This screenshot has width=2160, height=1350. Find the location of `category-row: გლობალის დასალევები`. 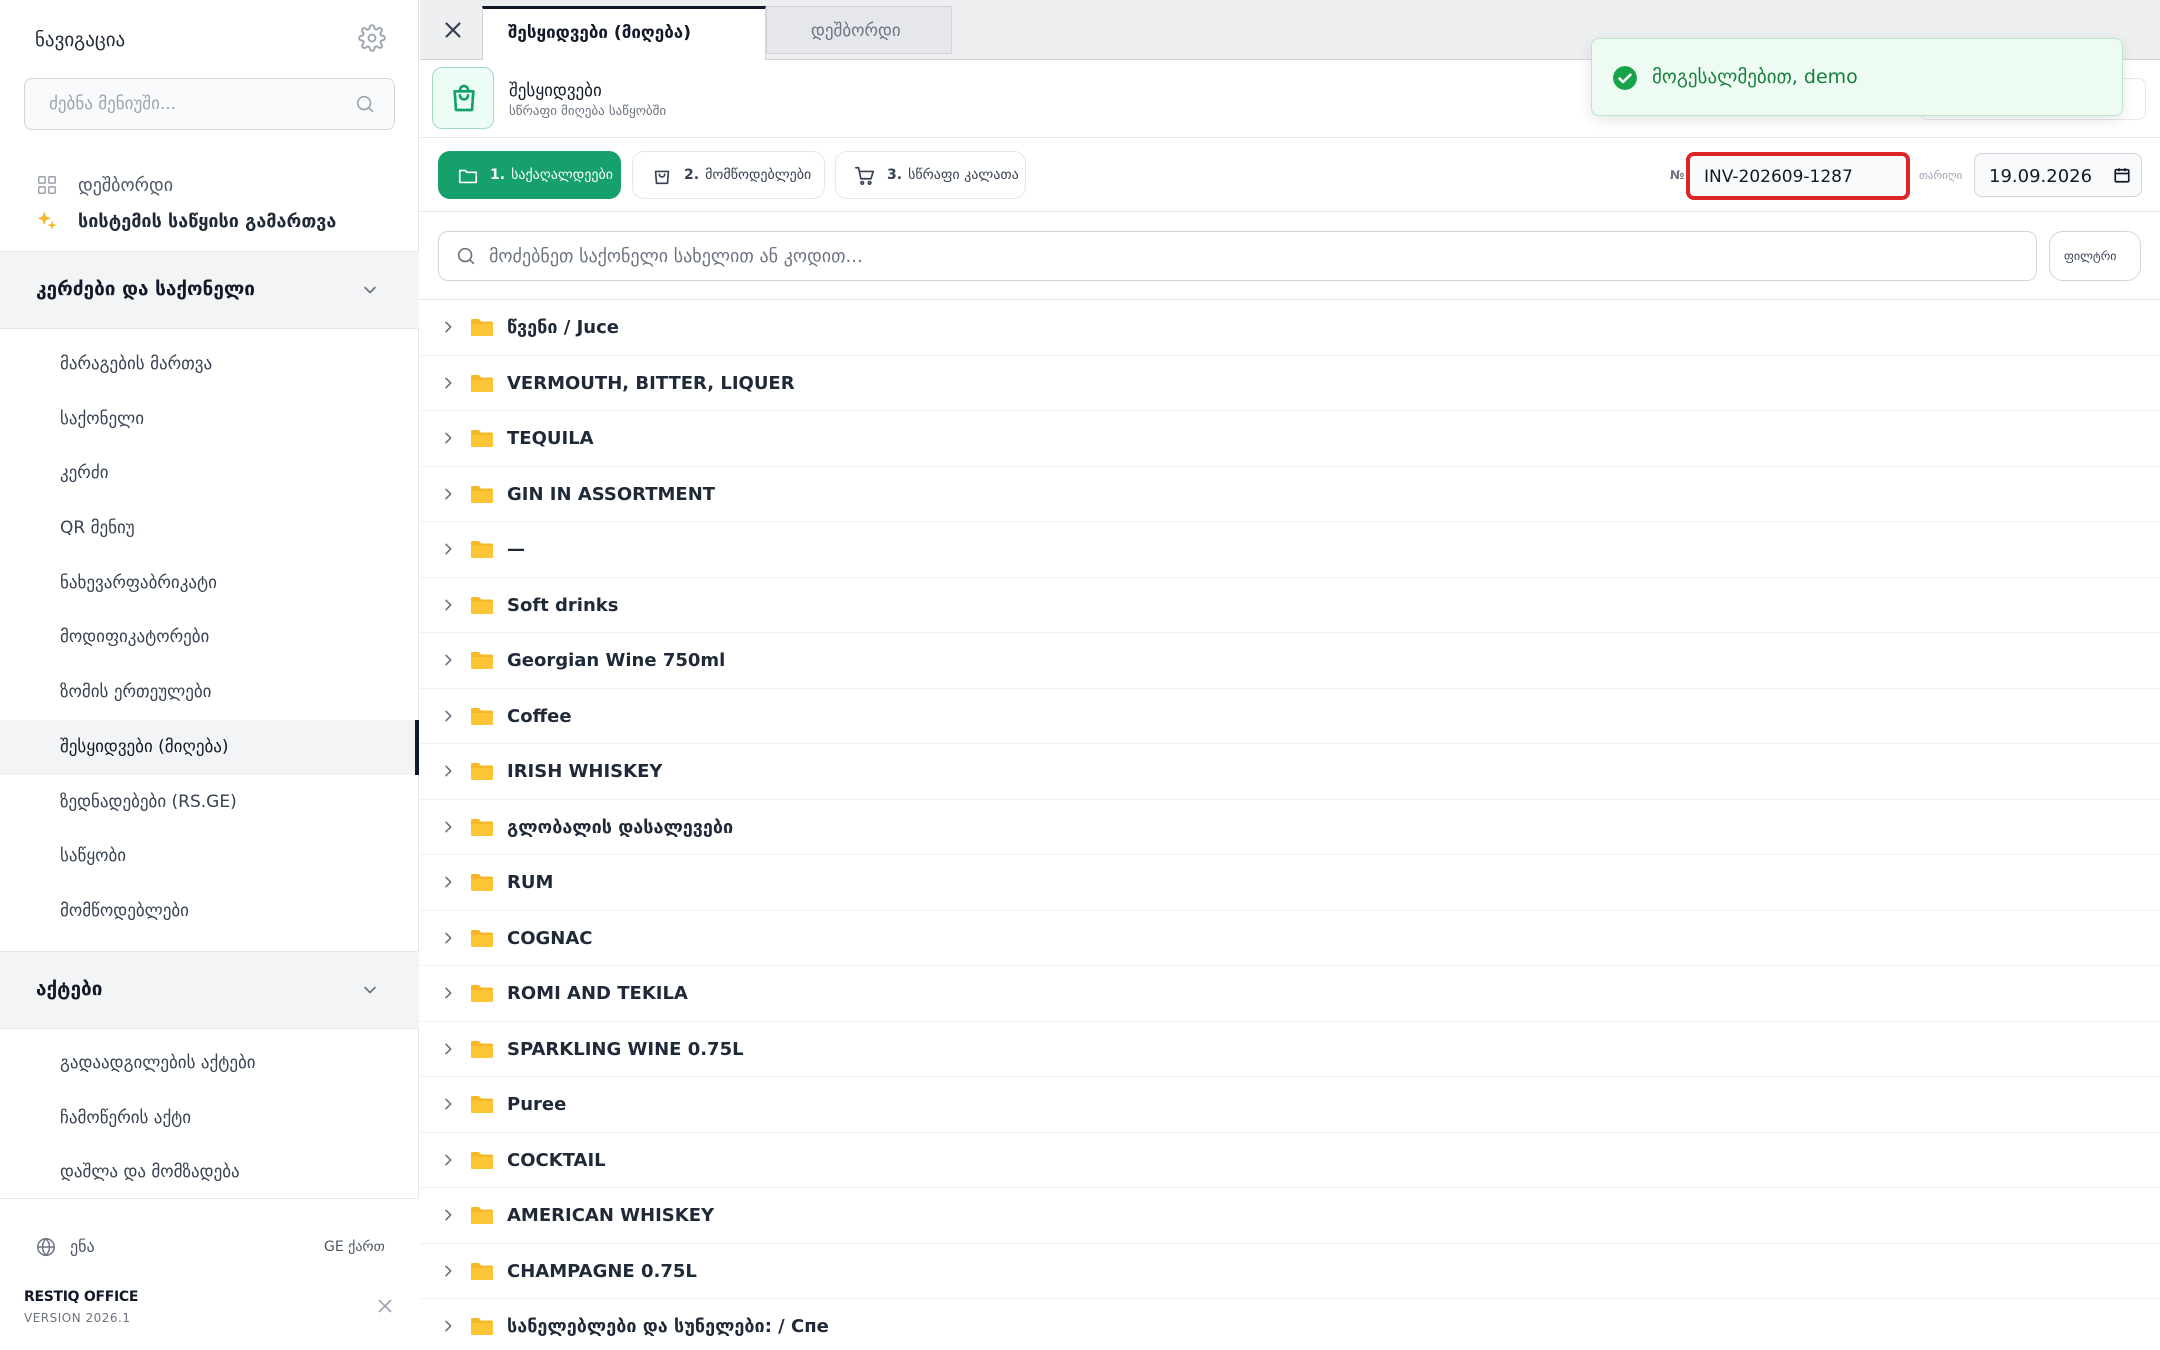

category-row: გლობალის დასალევები is located at coordinates (1290, 827).